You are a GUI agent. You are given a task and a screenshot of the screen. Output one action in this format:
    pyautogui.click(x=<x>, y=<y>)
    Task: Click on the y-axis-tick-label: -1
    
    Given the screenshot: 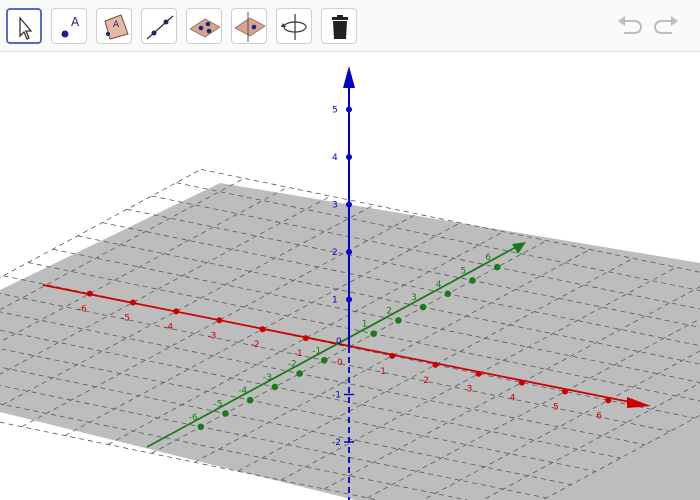 What is the action you would take?
    pyautogui.click(x=316, y=351)
    